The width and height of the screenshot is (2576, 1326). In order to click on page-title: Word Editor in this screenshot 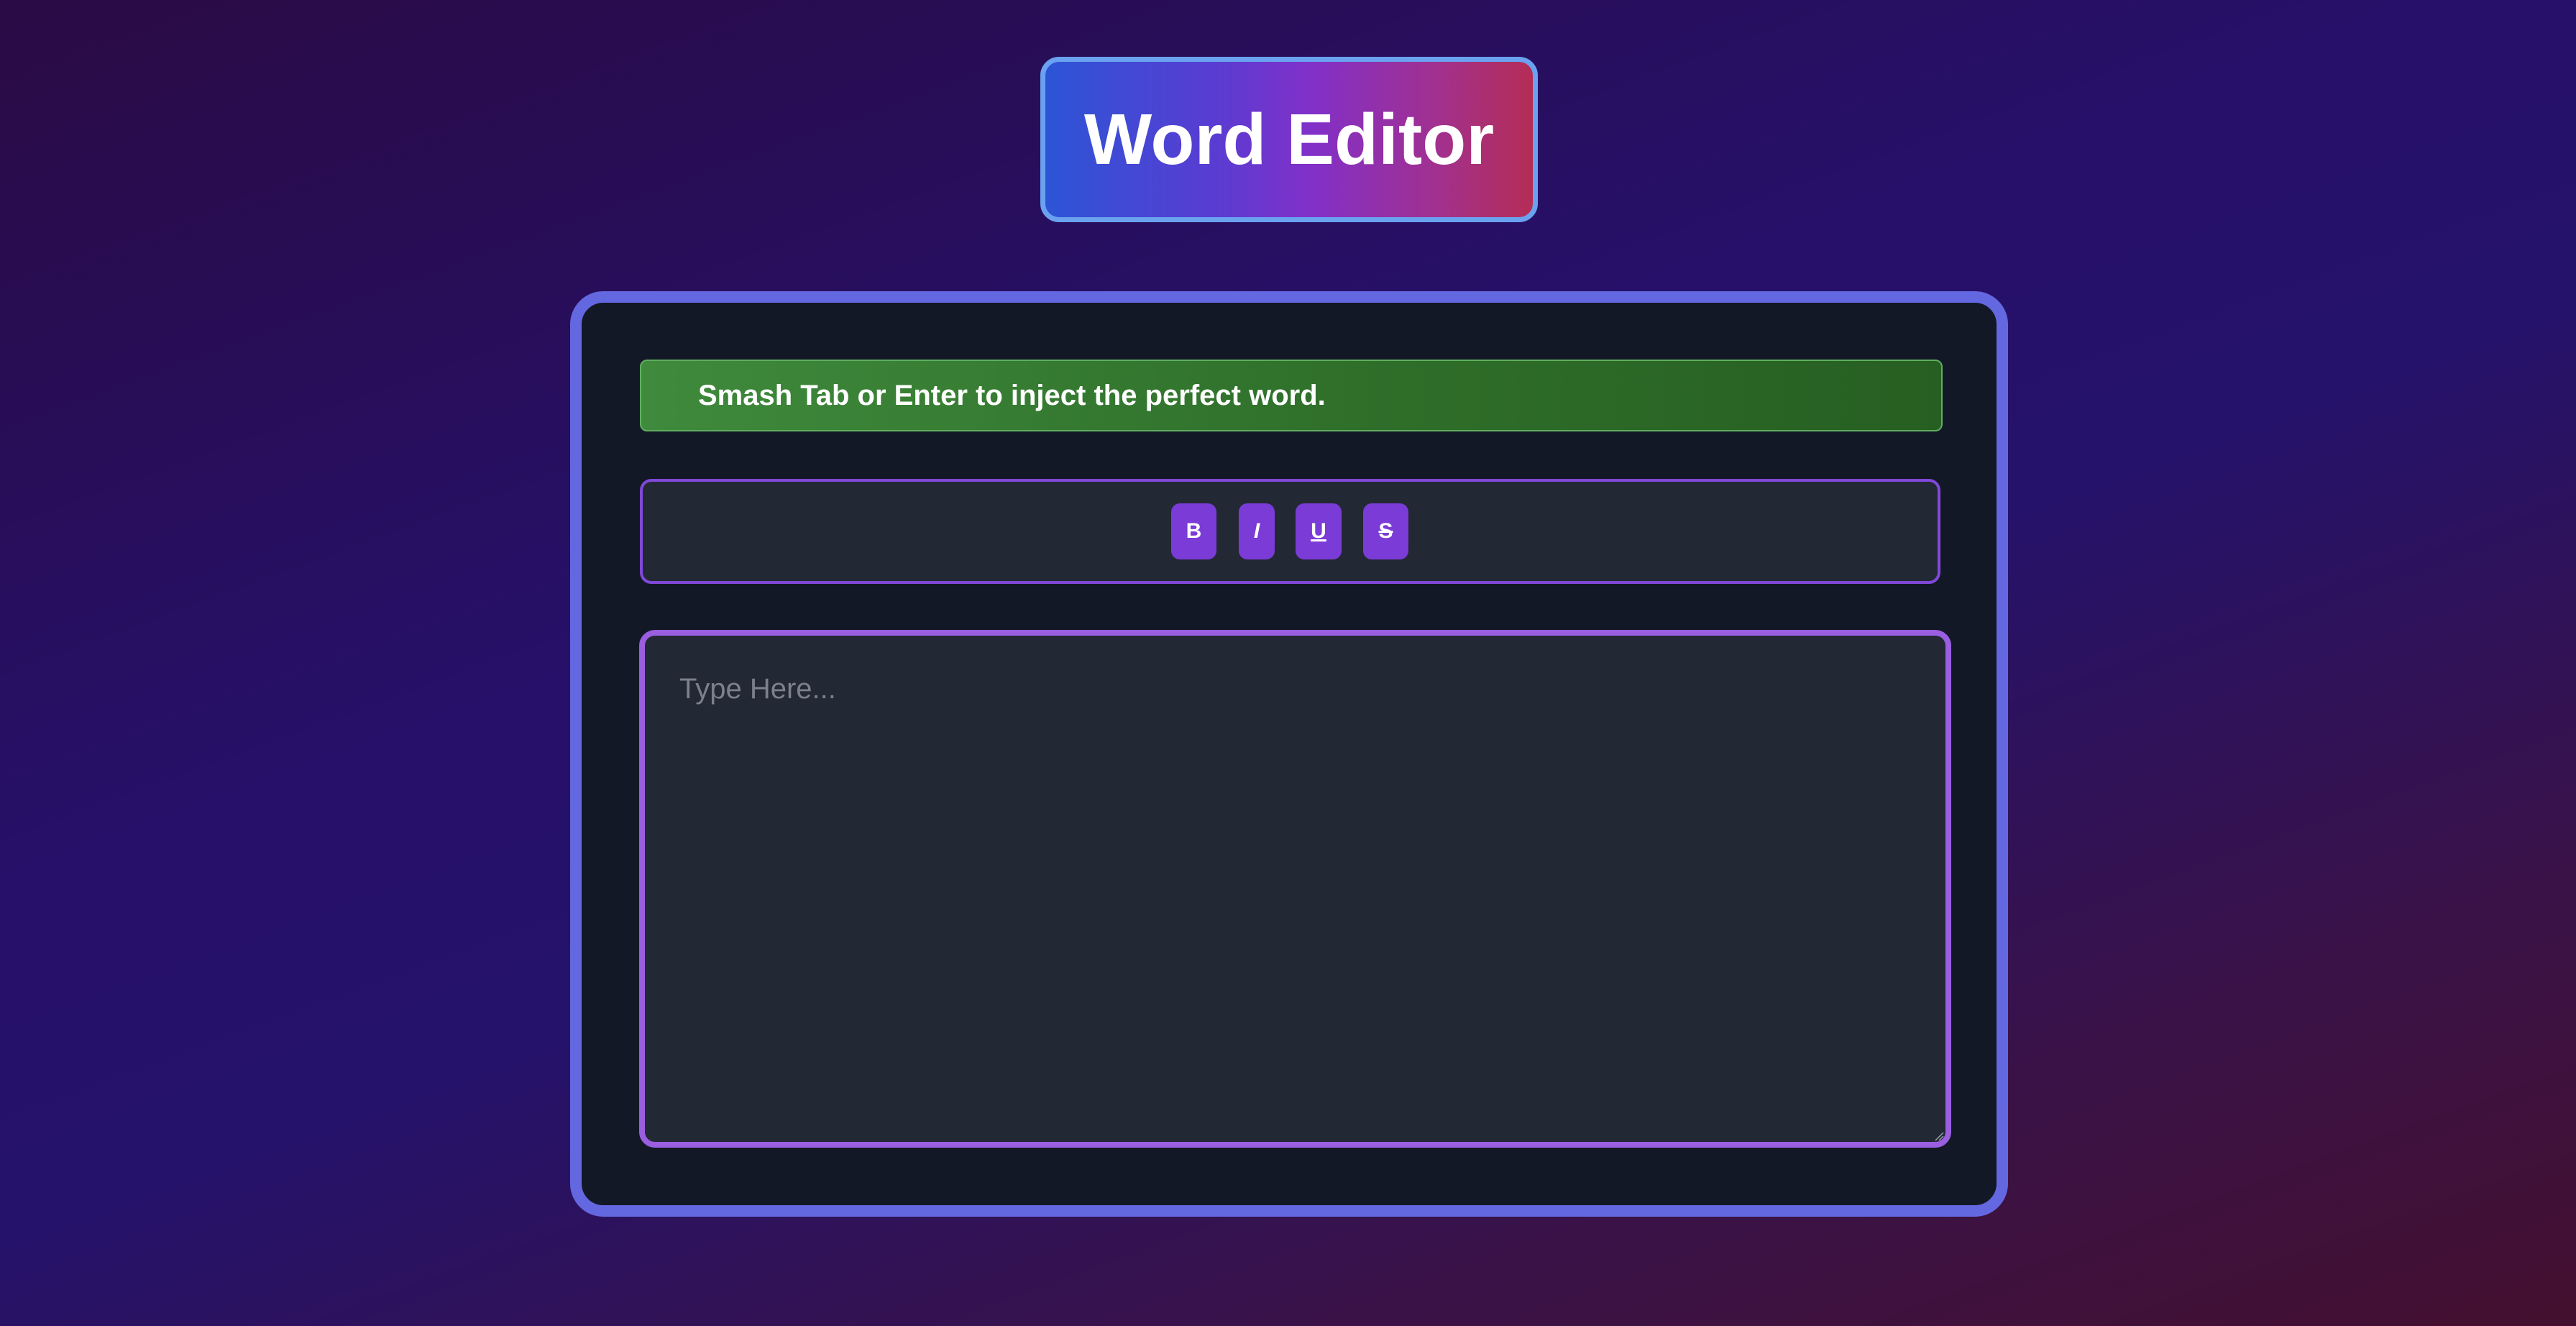, I will do `click(1289, 139)`.